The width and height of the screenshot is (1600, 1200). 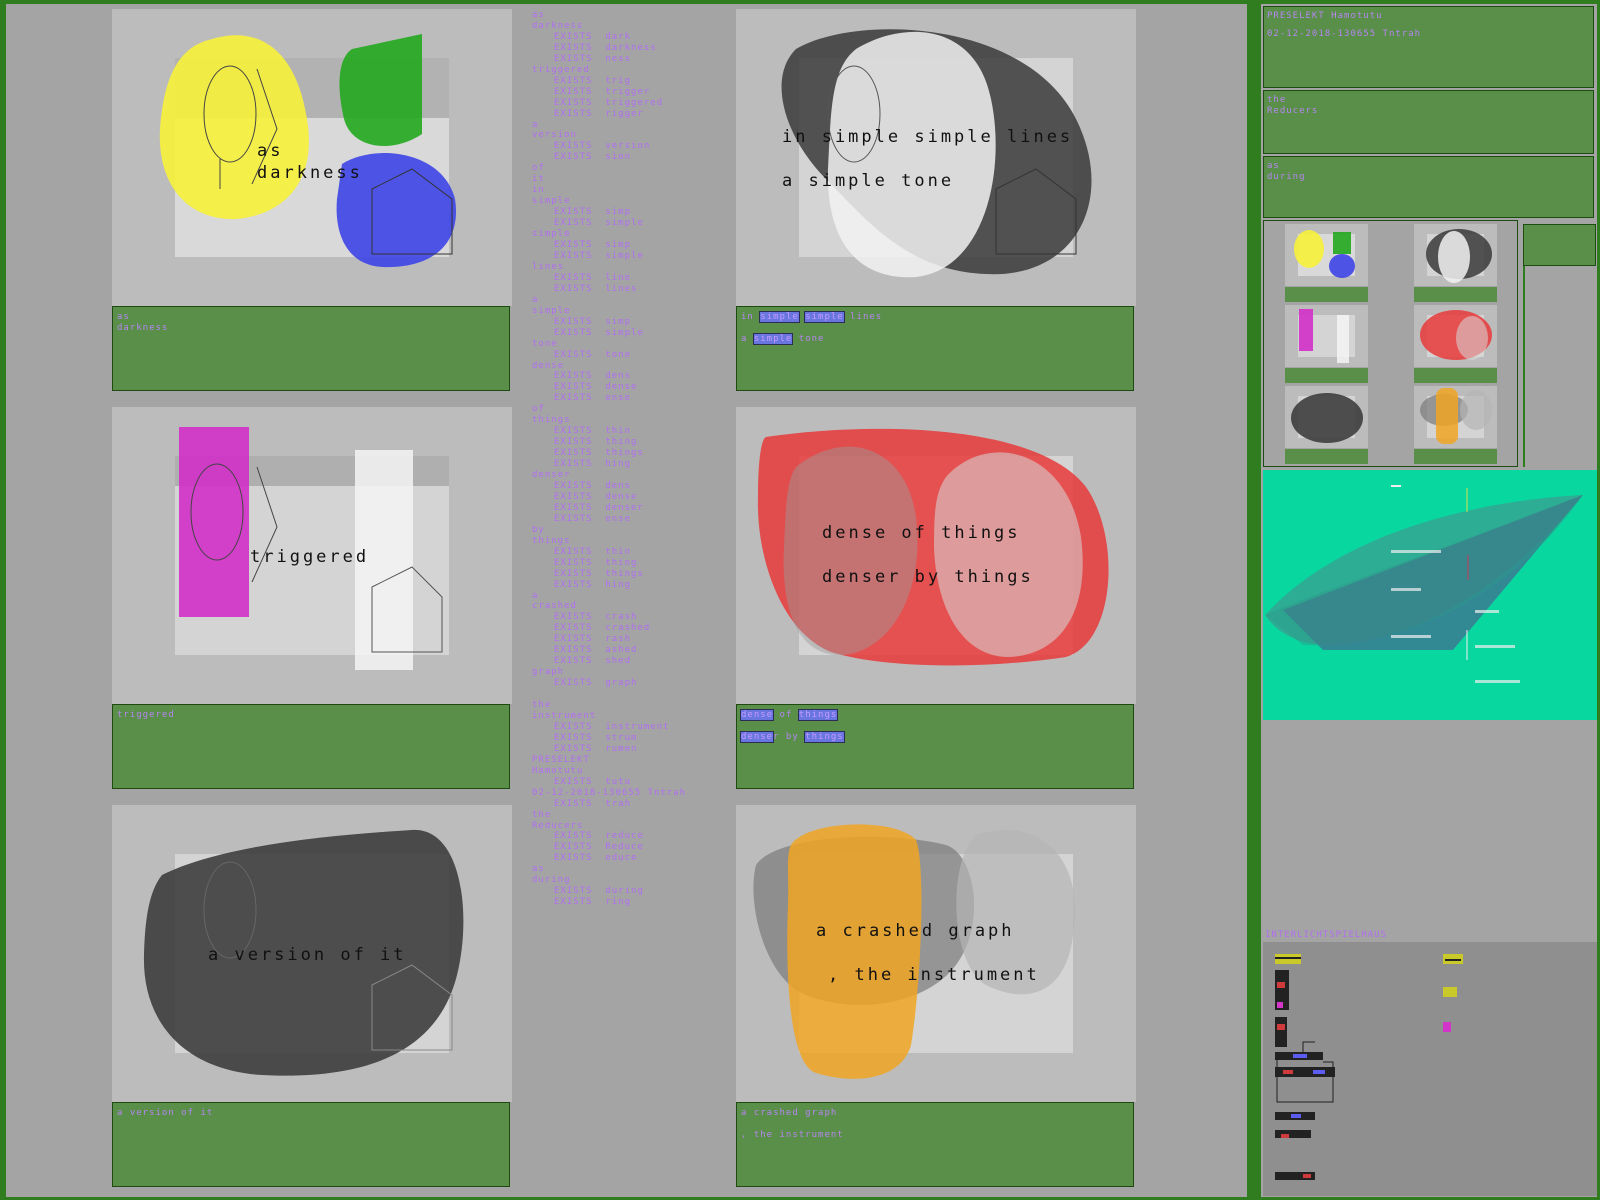 What do you see at coordinates (538, 190) in the screenshot?
I see `word-entry: in` at bounding box center [538, 190].